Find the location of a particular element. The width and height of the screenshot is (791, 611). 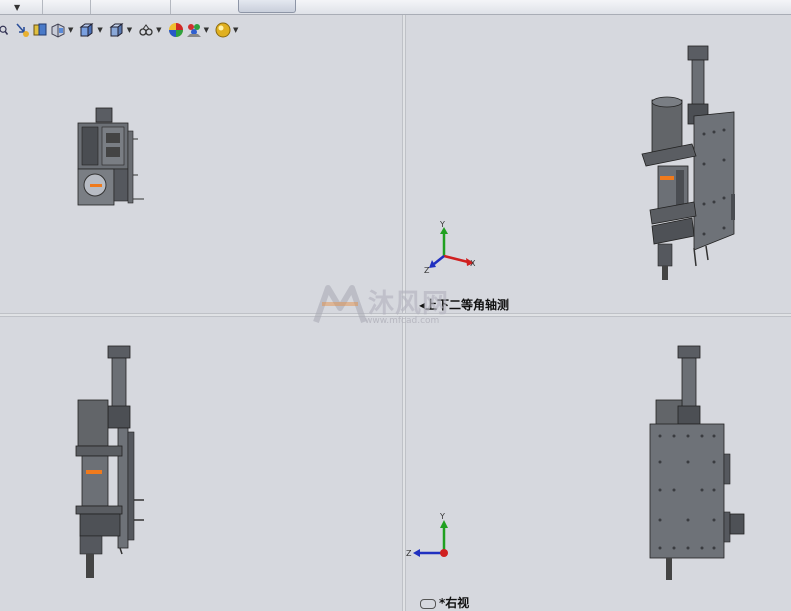

watermark-url: www.mfcad.com is located at coordinates (402, 321).